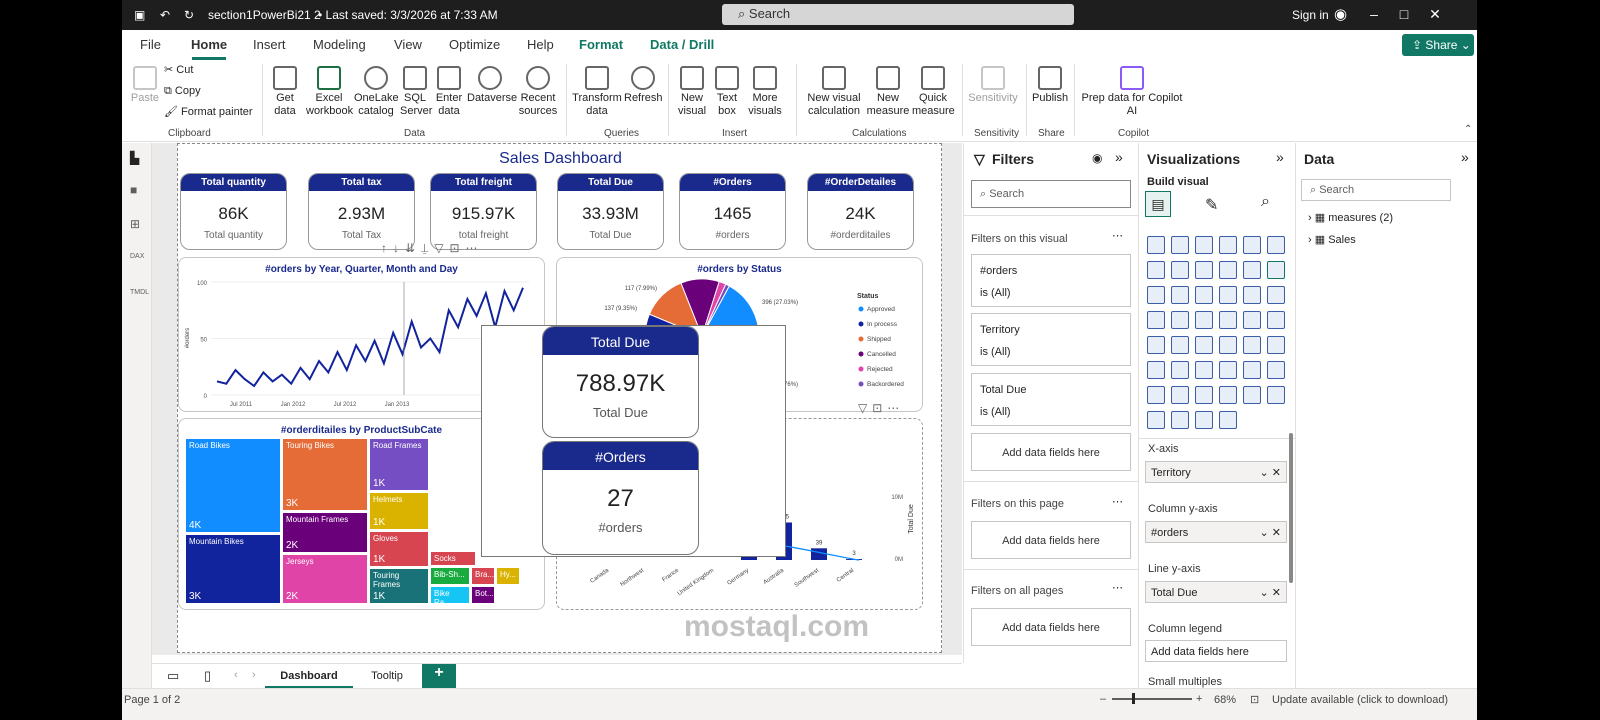 Image resolution: width=1600 pixels, height=720 pixels. What do you see at coordinates (209, 44) in the screenshot?
I see `tab-home: Home` at bounding box center [209, 44].